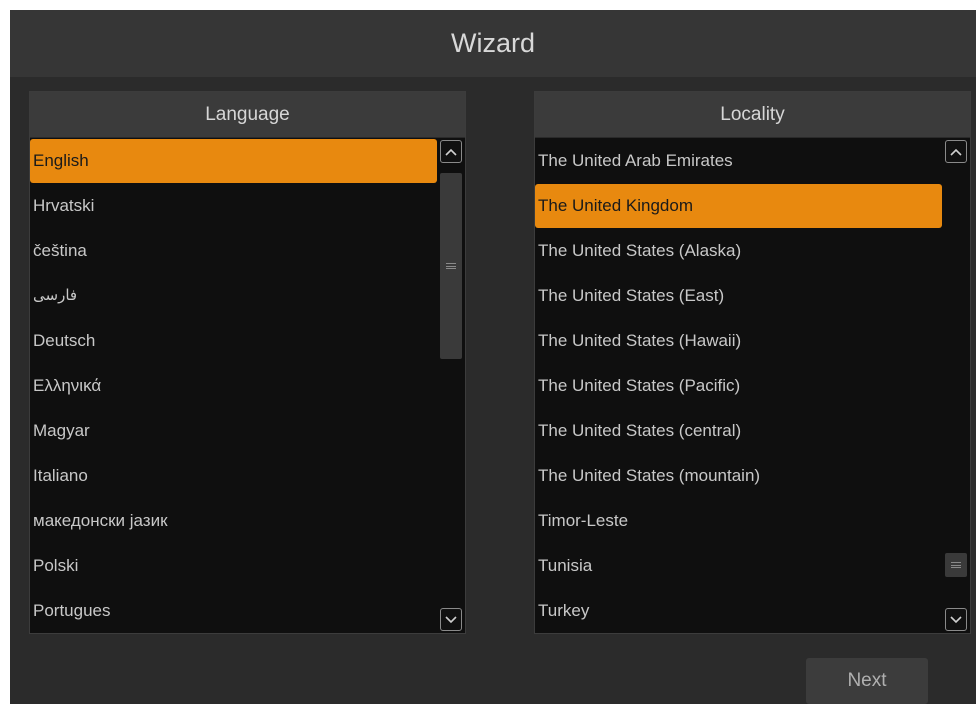  Describe the element at coordinates (867, 681) in the screenshot. I see `next-button: Next` at that location.